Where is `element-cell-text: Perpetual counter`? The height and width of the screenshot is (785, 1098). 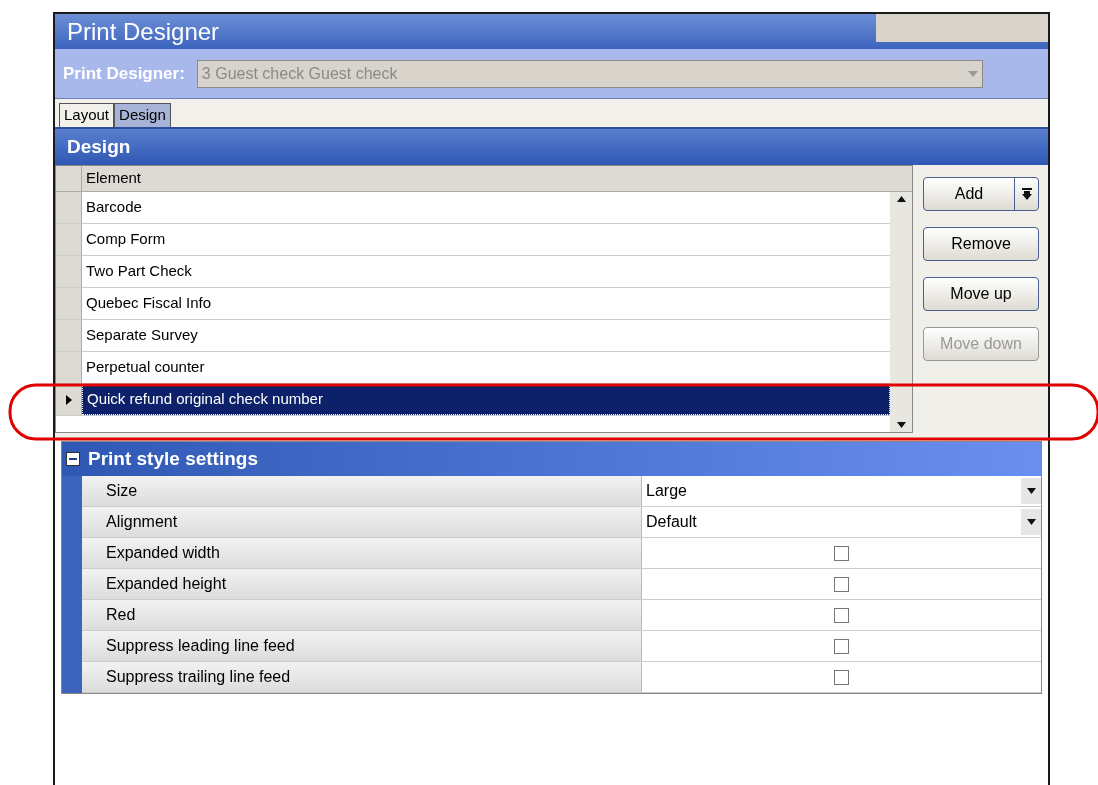 element-cell-text: Perpetual counter is located at coordinates (145, 367).